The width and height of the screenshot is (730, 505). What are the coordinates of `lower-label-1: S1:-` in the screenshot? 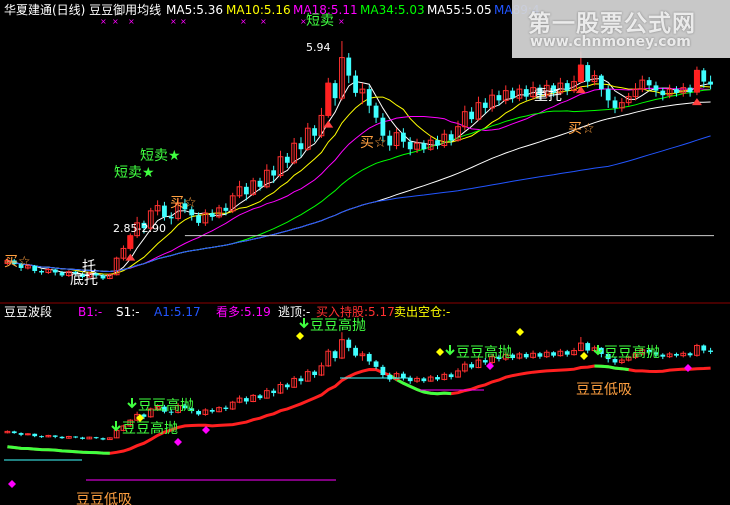 It's located at (128, 312).